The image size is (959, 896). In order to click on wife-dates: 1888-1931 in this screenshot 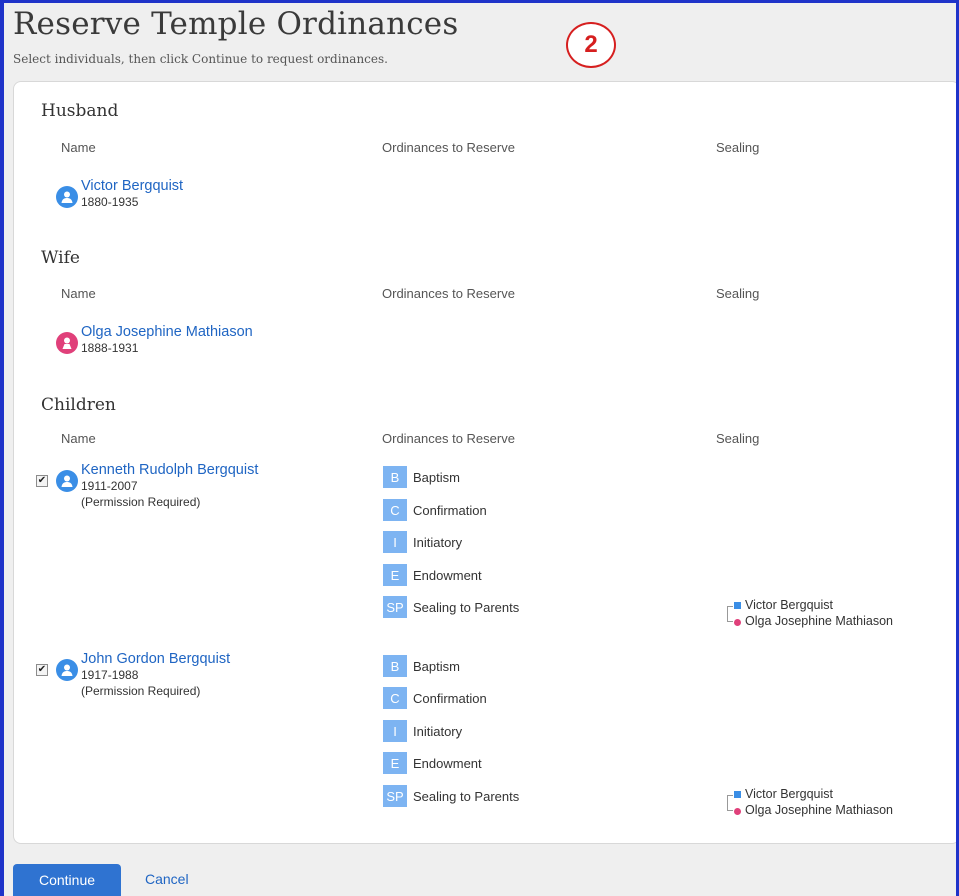, I will do `click(110, 348)`.